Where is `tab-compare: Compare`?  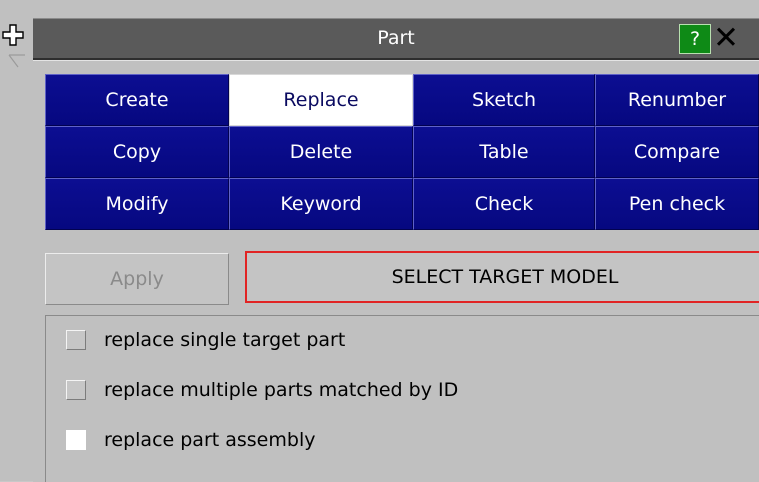
tab-compare: Compare is located at coordinates (677, 152).